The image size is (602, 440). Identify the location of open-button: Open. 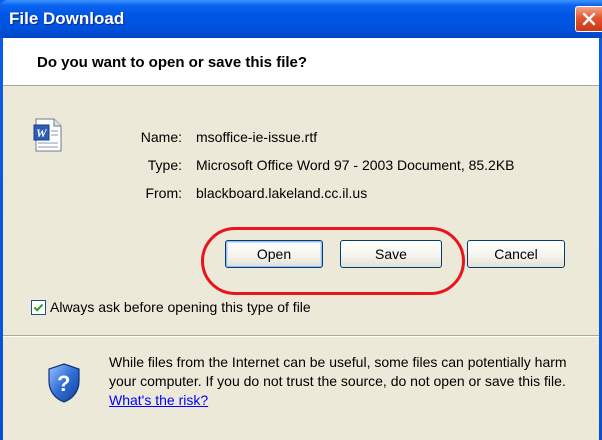
(274, 254).